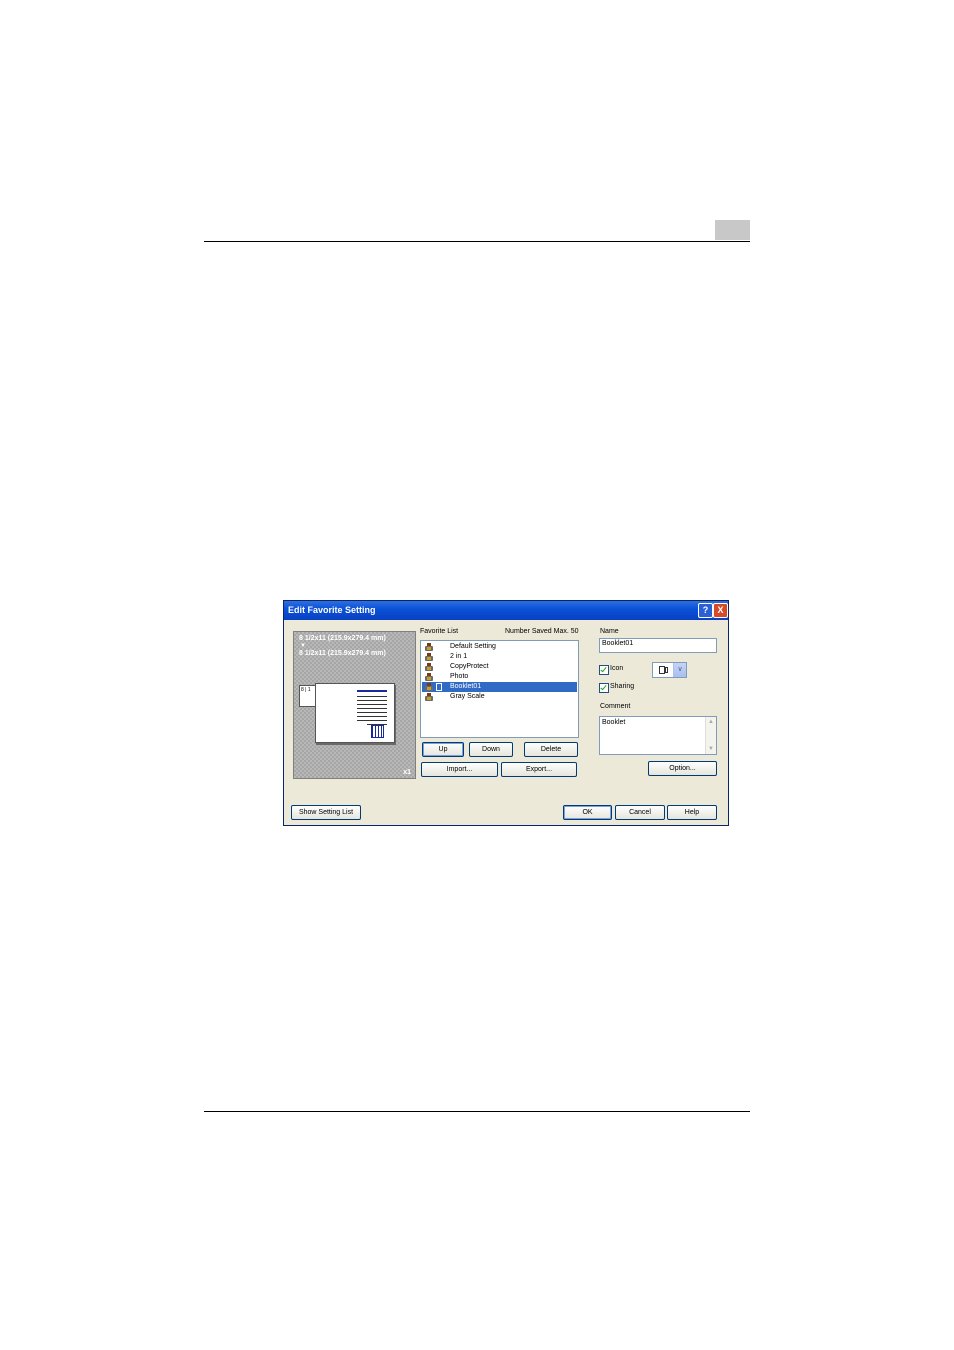 The image size is (954, 1350). What do you see at coordinates (711, 749) in the screenshot?
I see `scroll-down-icon: ▼` at bounding box center [711, 749].